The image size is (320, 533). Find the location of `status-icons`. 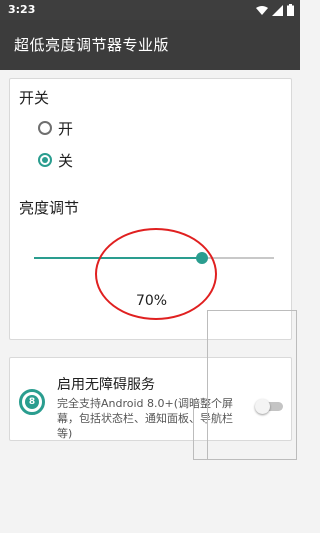

status-icons is located at coordinates (275, 10).